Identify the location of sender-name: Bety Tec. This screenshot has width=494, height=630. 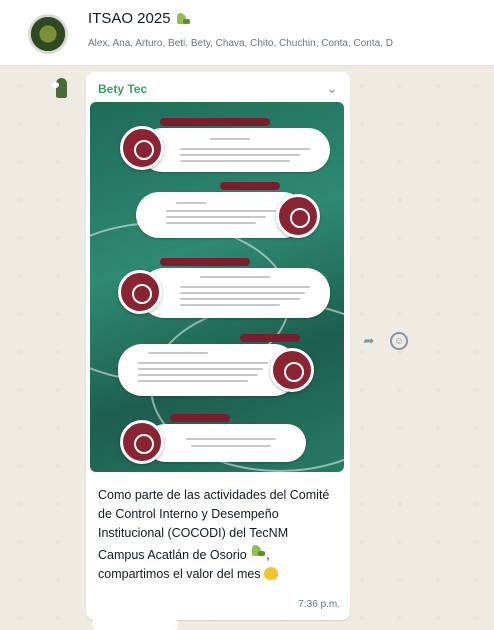
(122, 89).